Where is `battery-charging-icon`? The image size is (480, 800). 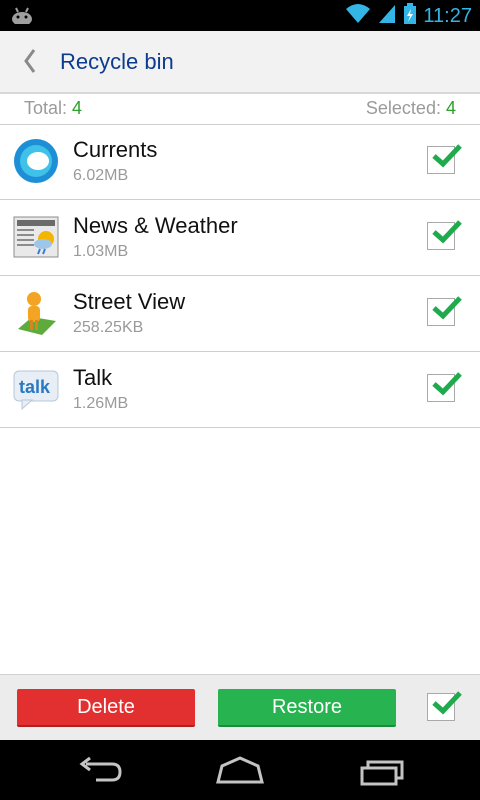
battery-charging-icon is located at coordinates (410, 16).